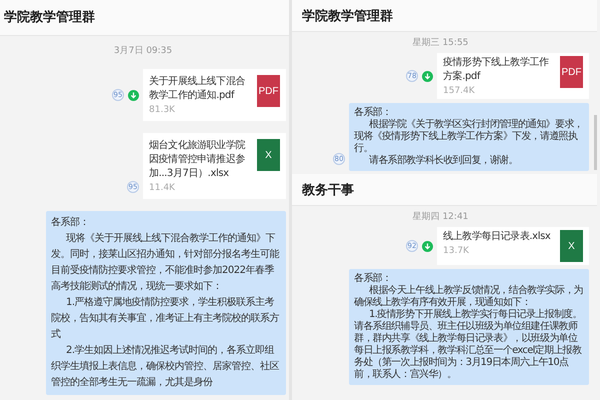  I want to click on scrollbar, so click(595, 142).